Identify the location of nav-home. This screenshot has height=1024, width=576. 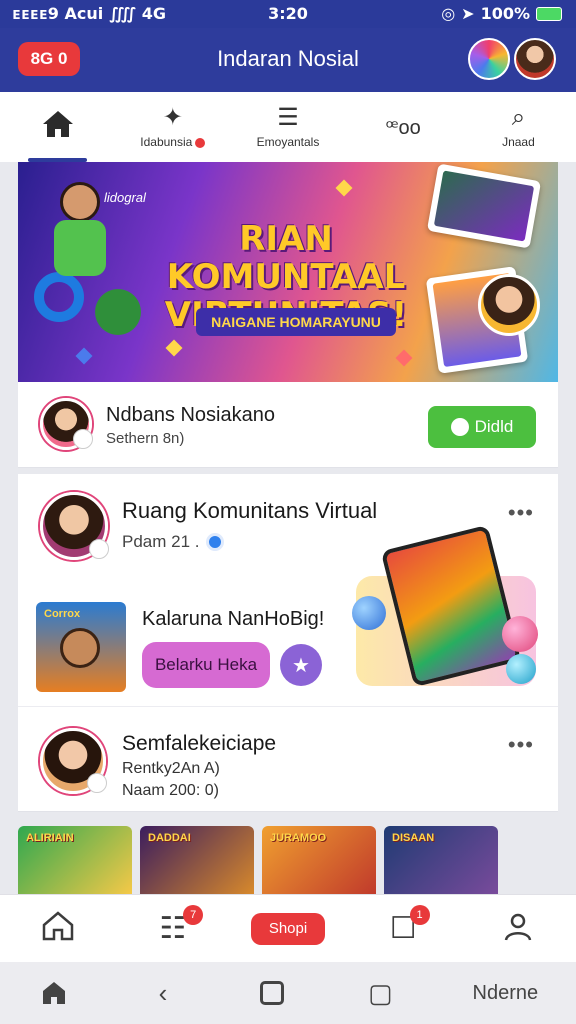
(57, 928).